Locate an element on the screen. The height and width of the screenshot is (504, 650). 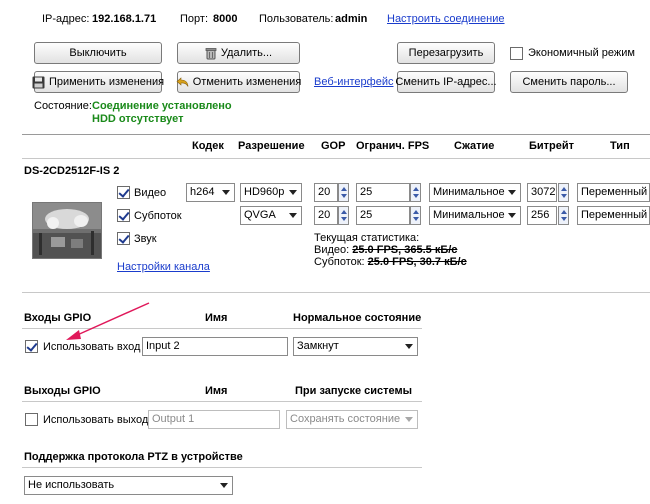
substream-fps-spinner is located at coordinates (415, 215).